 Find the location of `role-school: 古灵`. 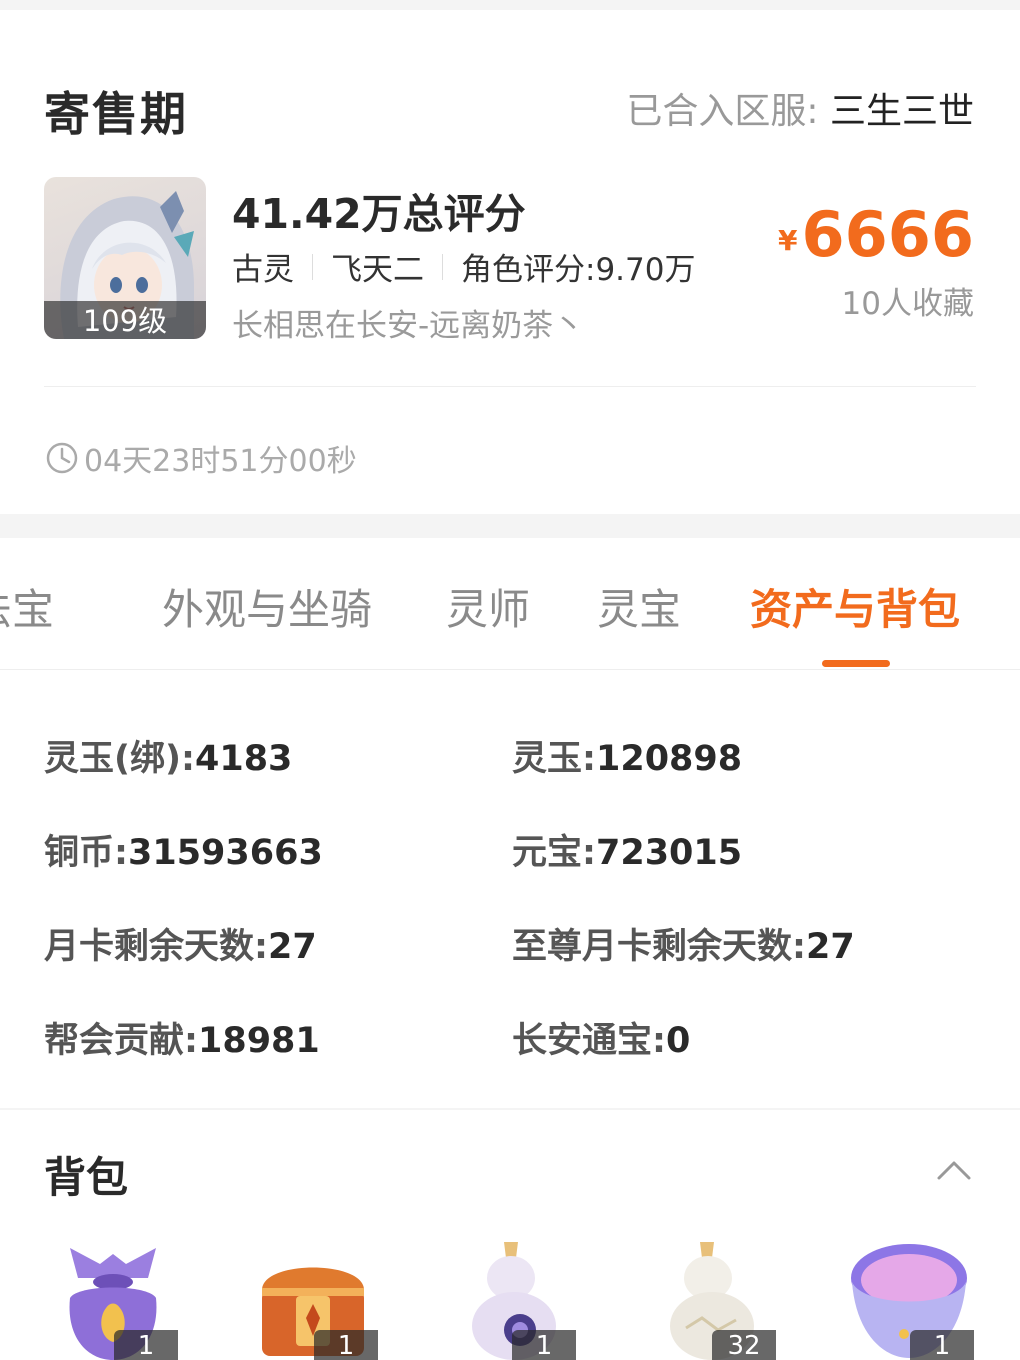

role-school: 古灵 is located at coordinates (263, 270).